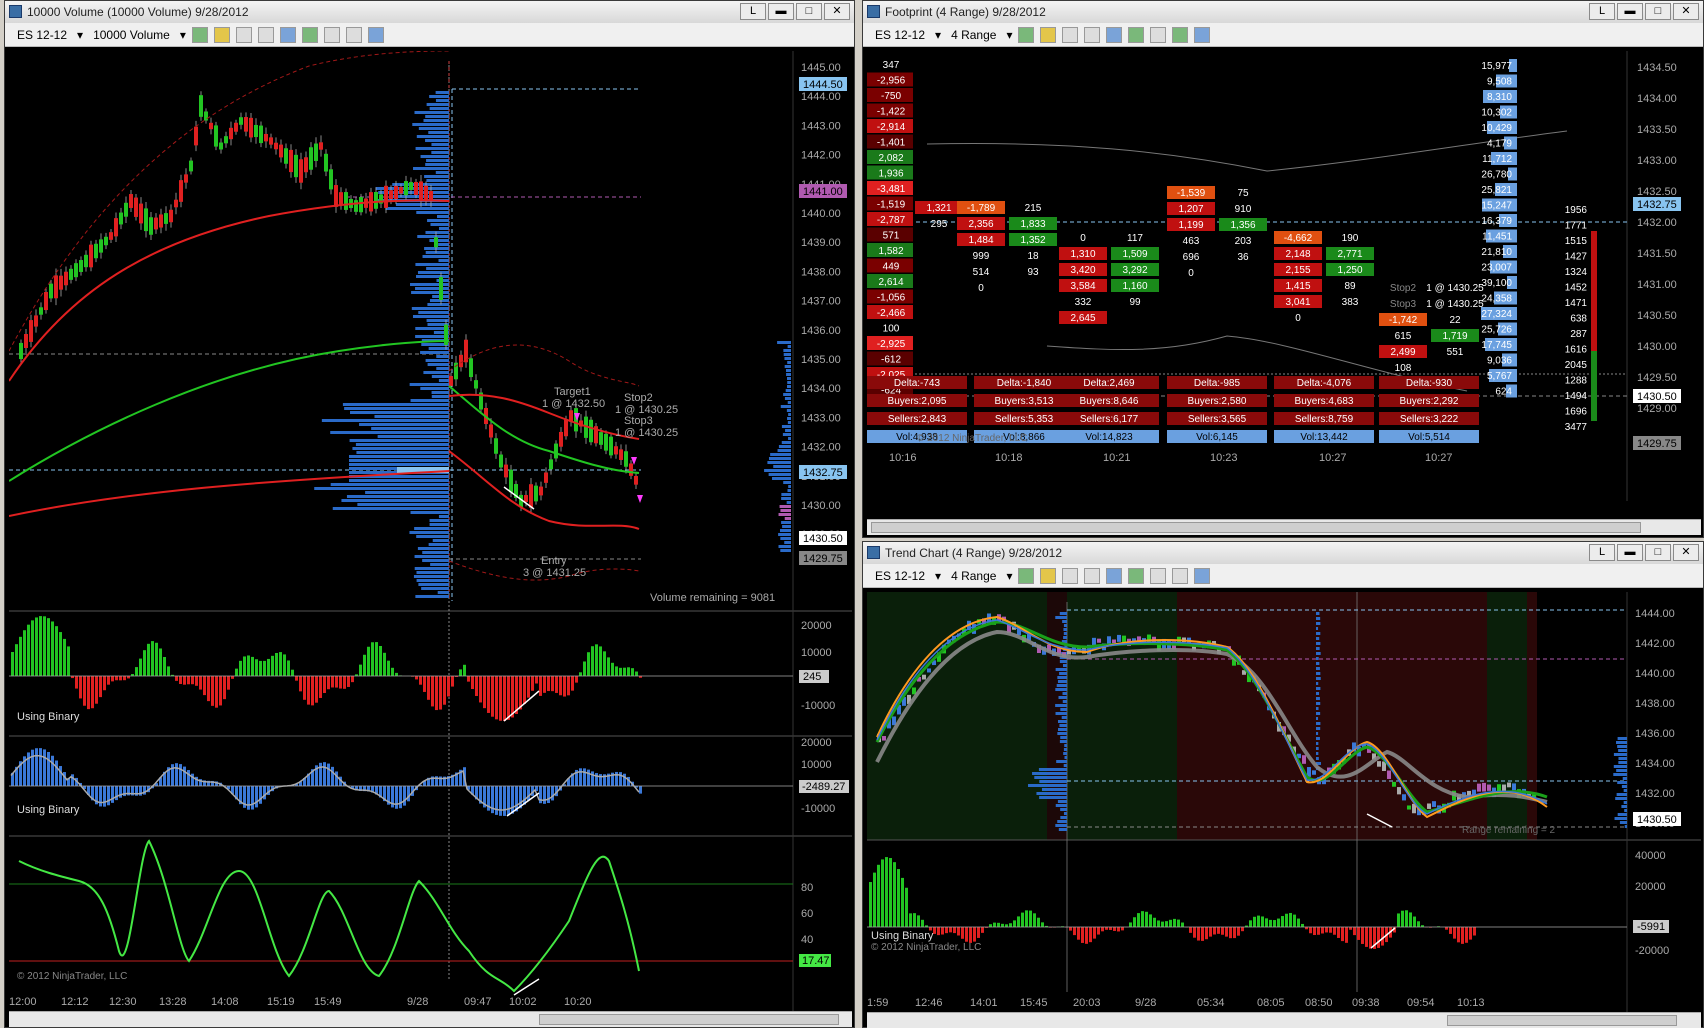 Image resolution: width=1704 pixels, height=1028 pixels. What do you see at coordinates (1180, 34) in the screenshot?
I see `dollar-icon` at bounding box center [1180, 34].